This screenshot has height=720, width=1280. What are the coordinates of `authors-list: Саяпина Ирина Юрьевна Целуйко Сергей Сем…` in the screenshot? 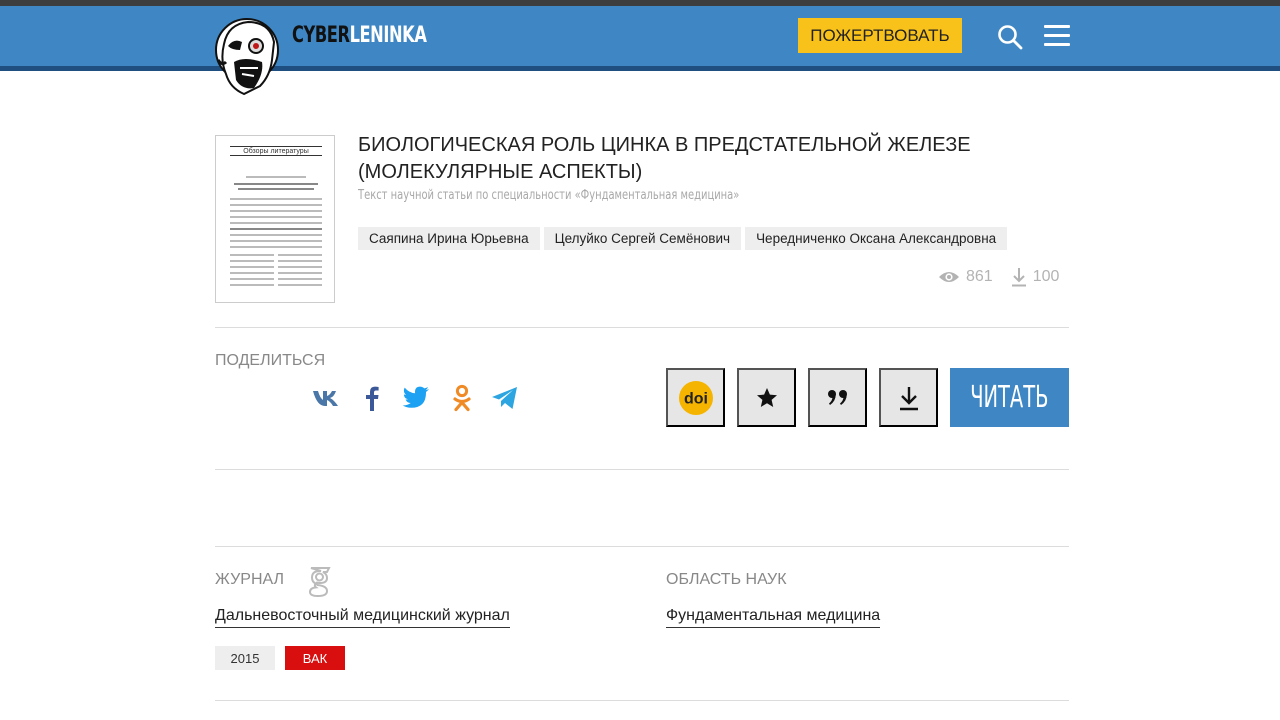 It's located at (683, 238).